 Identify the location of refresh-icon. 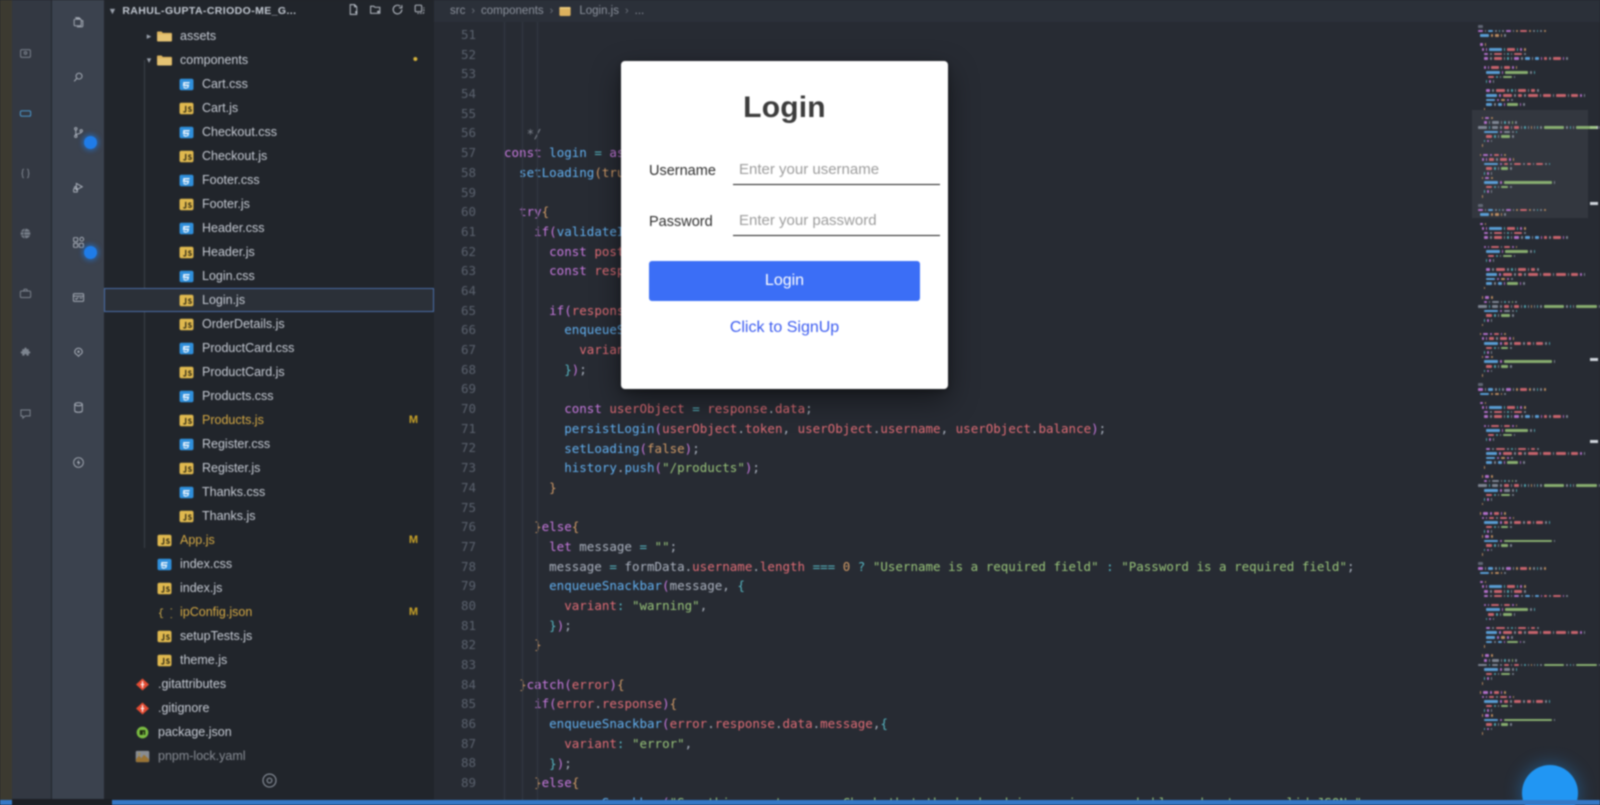
(397, 11).